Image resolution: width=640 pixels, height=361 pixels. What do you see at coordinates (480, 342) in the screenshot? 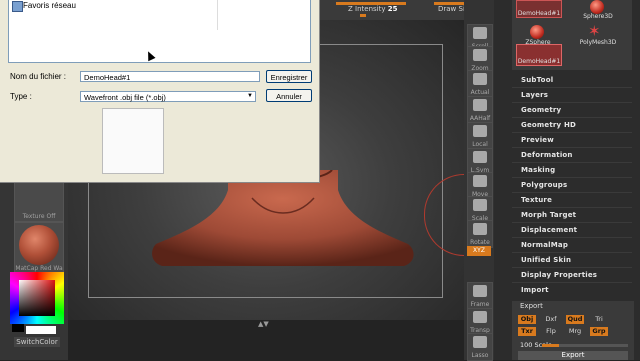
I see `lasso-icon` at bounding box center [480, 342].